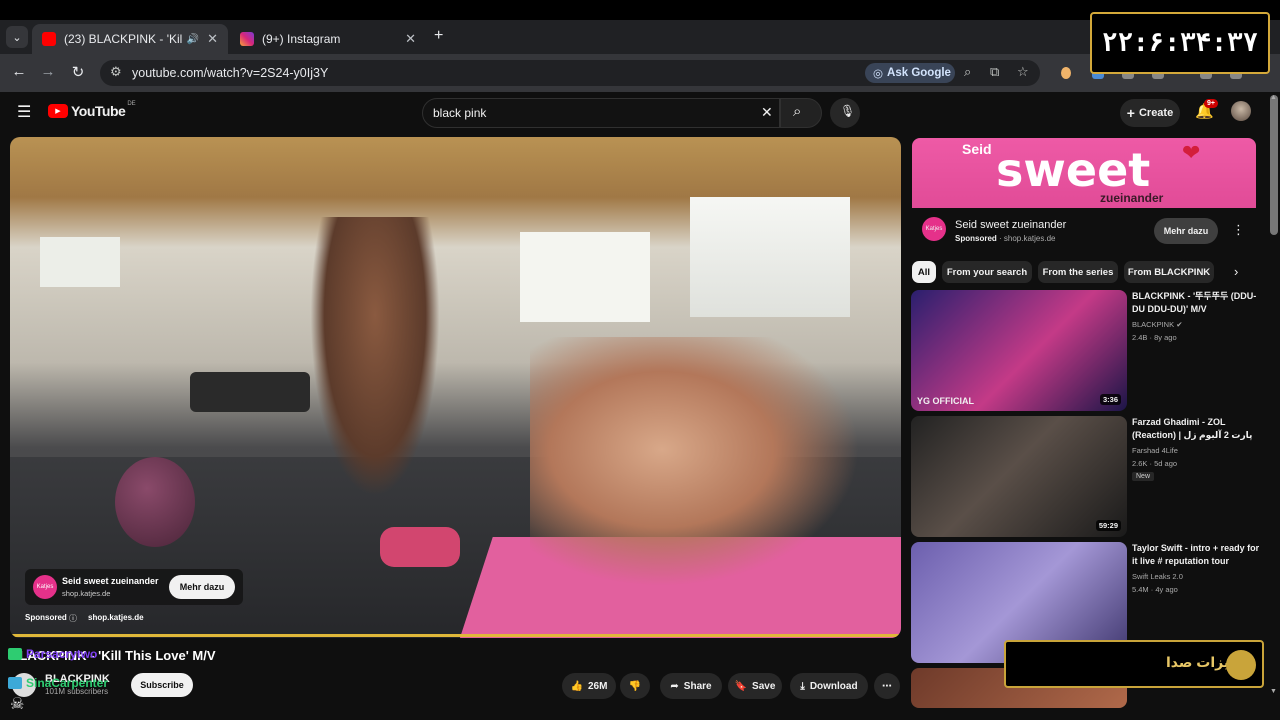 The image size is (1280, 720). What do you see at coordinates (987, 272) in the screenshot?
I see `chip-from-your-search: From your search` at bounding box center [987, 272].